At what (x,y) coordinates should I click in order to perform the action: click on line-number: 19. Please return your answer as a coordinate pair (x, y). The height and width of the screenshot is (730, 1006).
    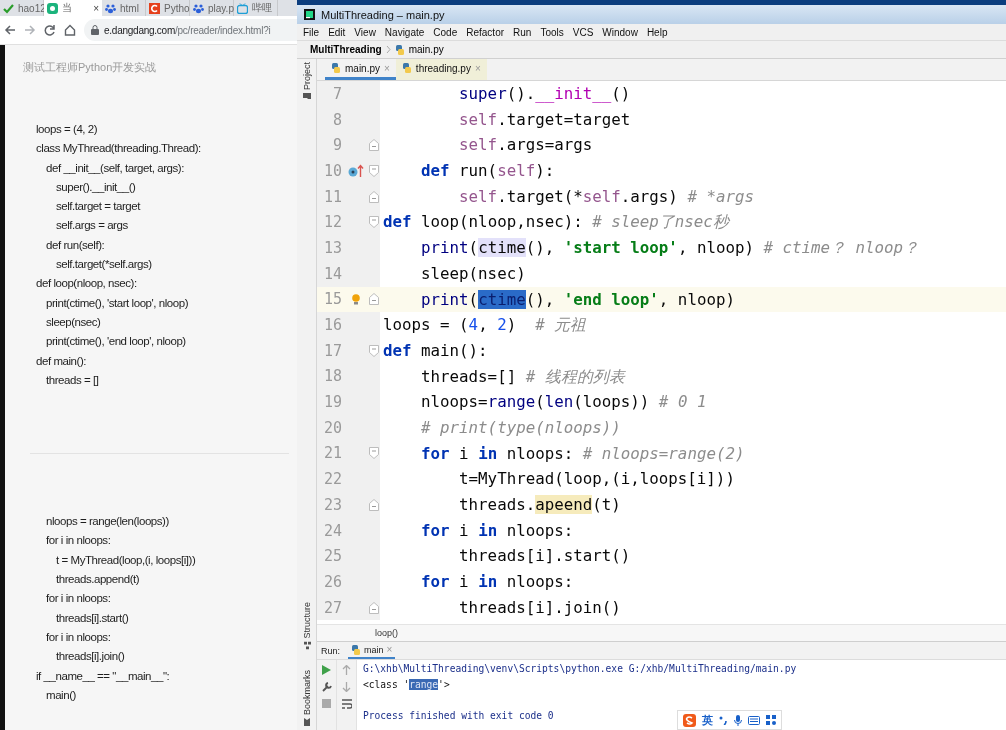
    Looking at the image, I should click on (332, 402).